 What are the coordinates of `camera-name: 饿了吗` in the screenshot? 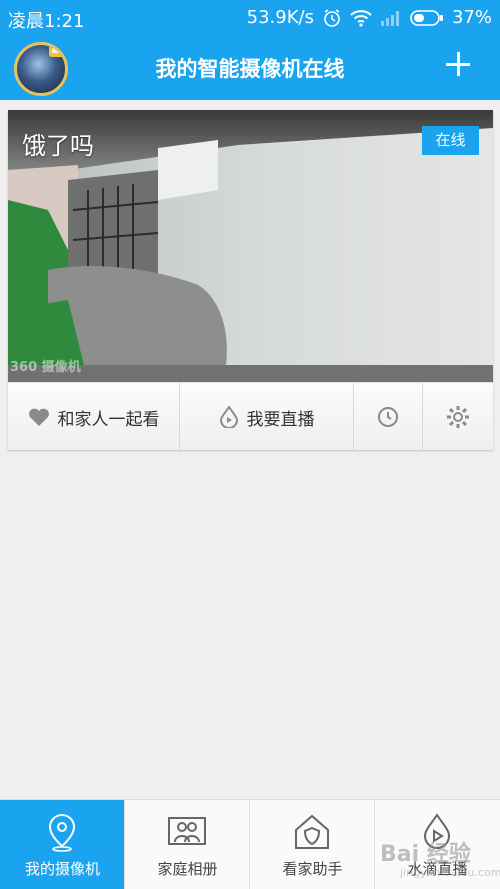 It's located at (58, 146).